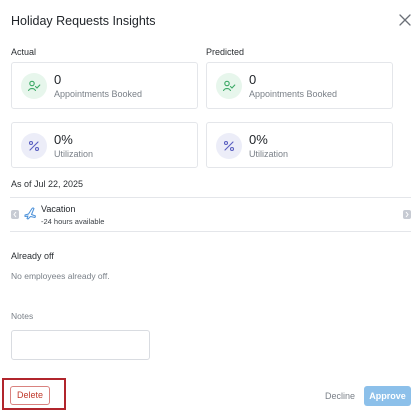  What do you see at coordinates (30, 395) in the screenshot?
I see `delete-button: Delete` at bounding box center [30, 395].